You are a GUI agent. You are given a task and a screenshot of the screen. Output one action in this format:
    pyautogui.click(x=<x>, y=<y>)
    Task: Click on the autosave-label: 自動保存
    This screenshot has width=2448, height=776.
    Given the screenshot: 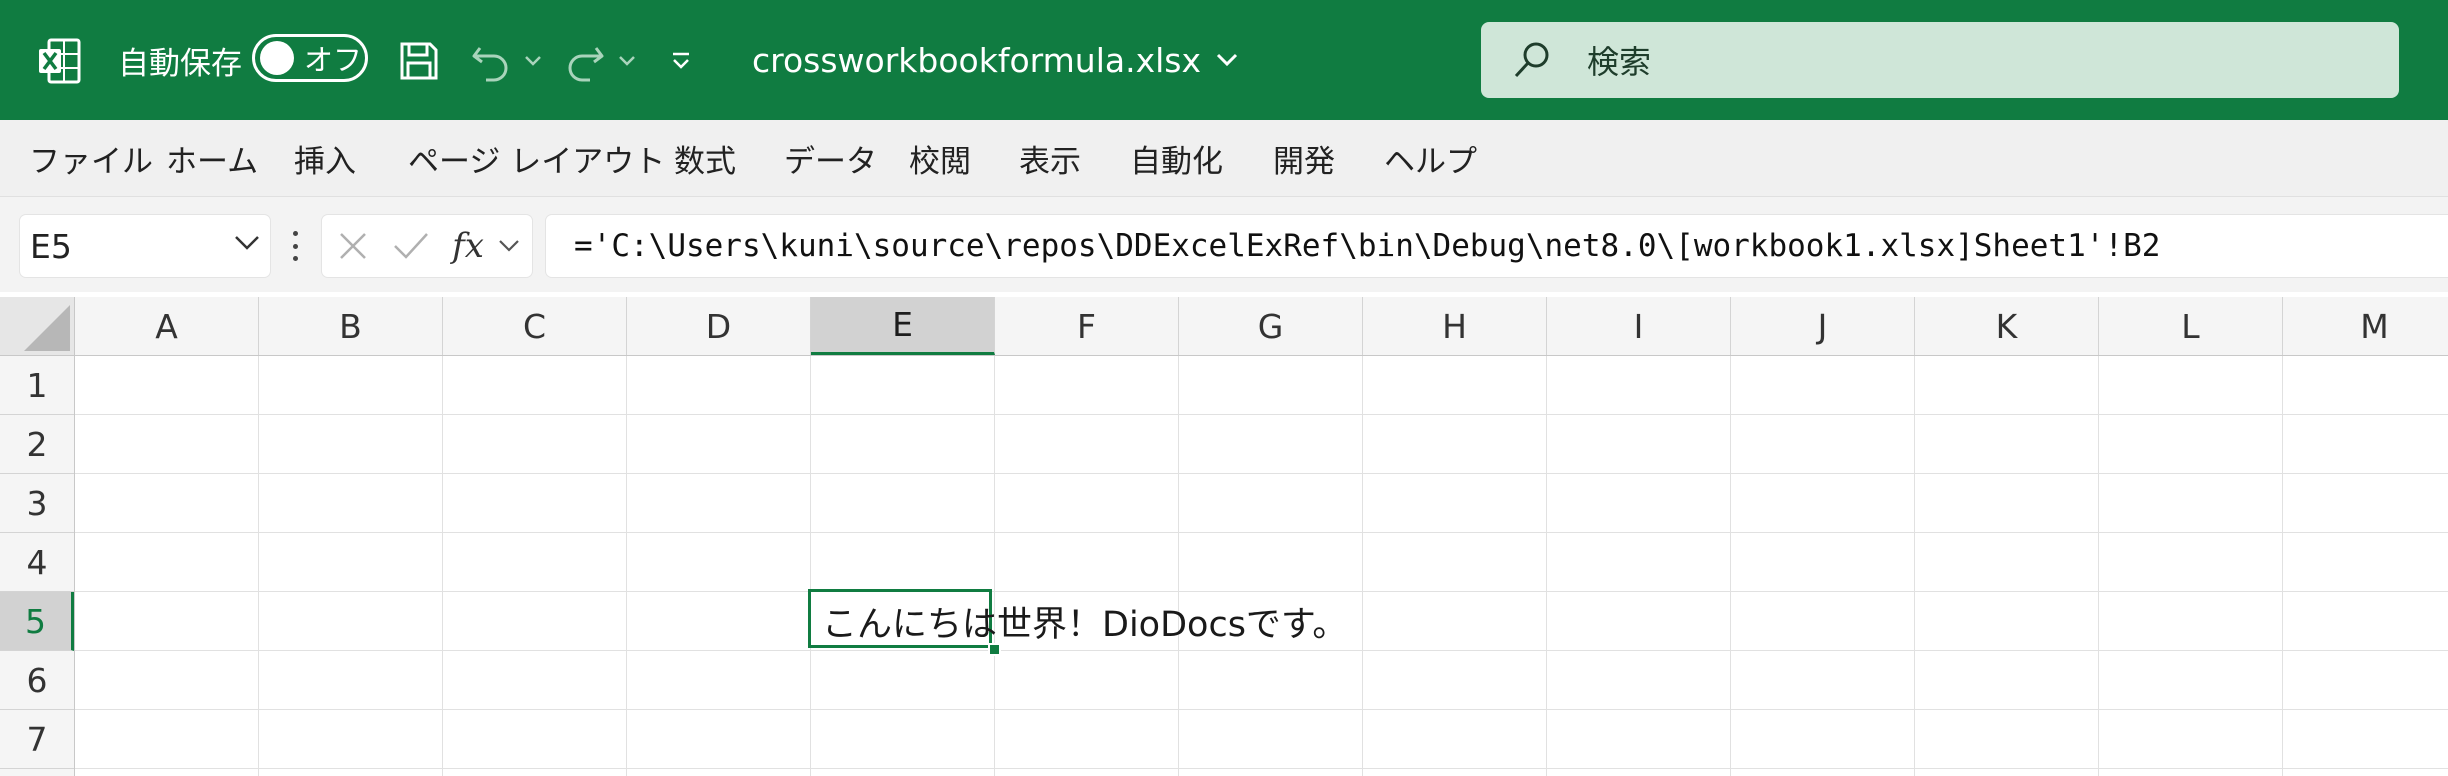 What is the action you would take?
    pyautogui.click(x=180, y=63)
    